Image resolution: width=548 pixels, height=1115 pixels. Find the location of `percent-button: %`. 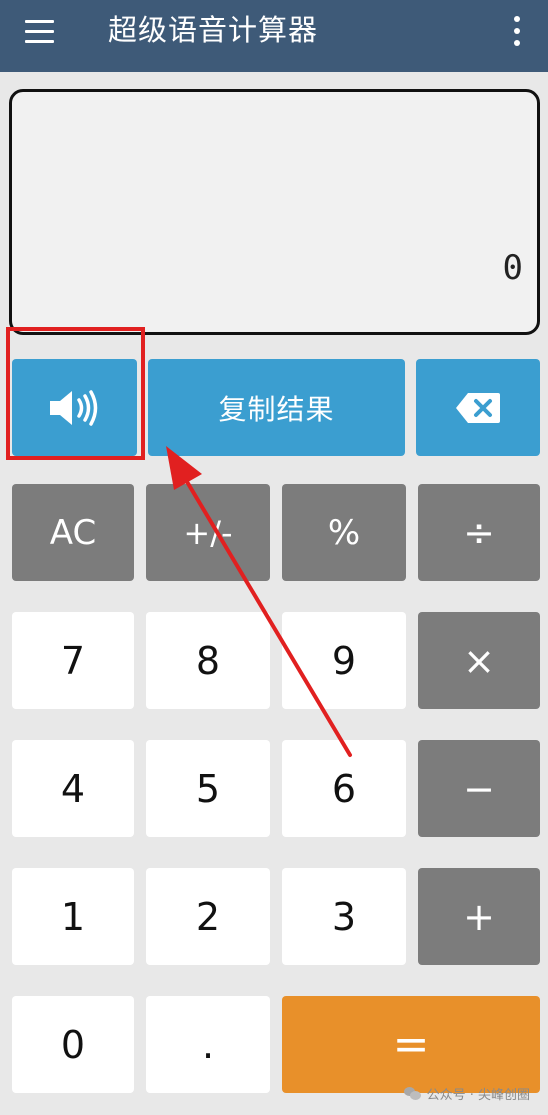

percent-button: % is located at coordinates (344, 532).